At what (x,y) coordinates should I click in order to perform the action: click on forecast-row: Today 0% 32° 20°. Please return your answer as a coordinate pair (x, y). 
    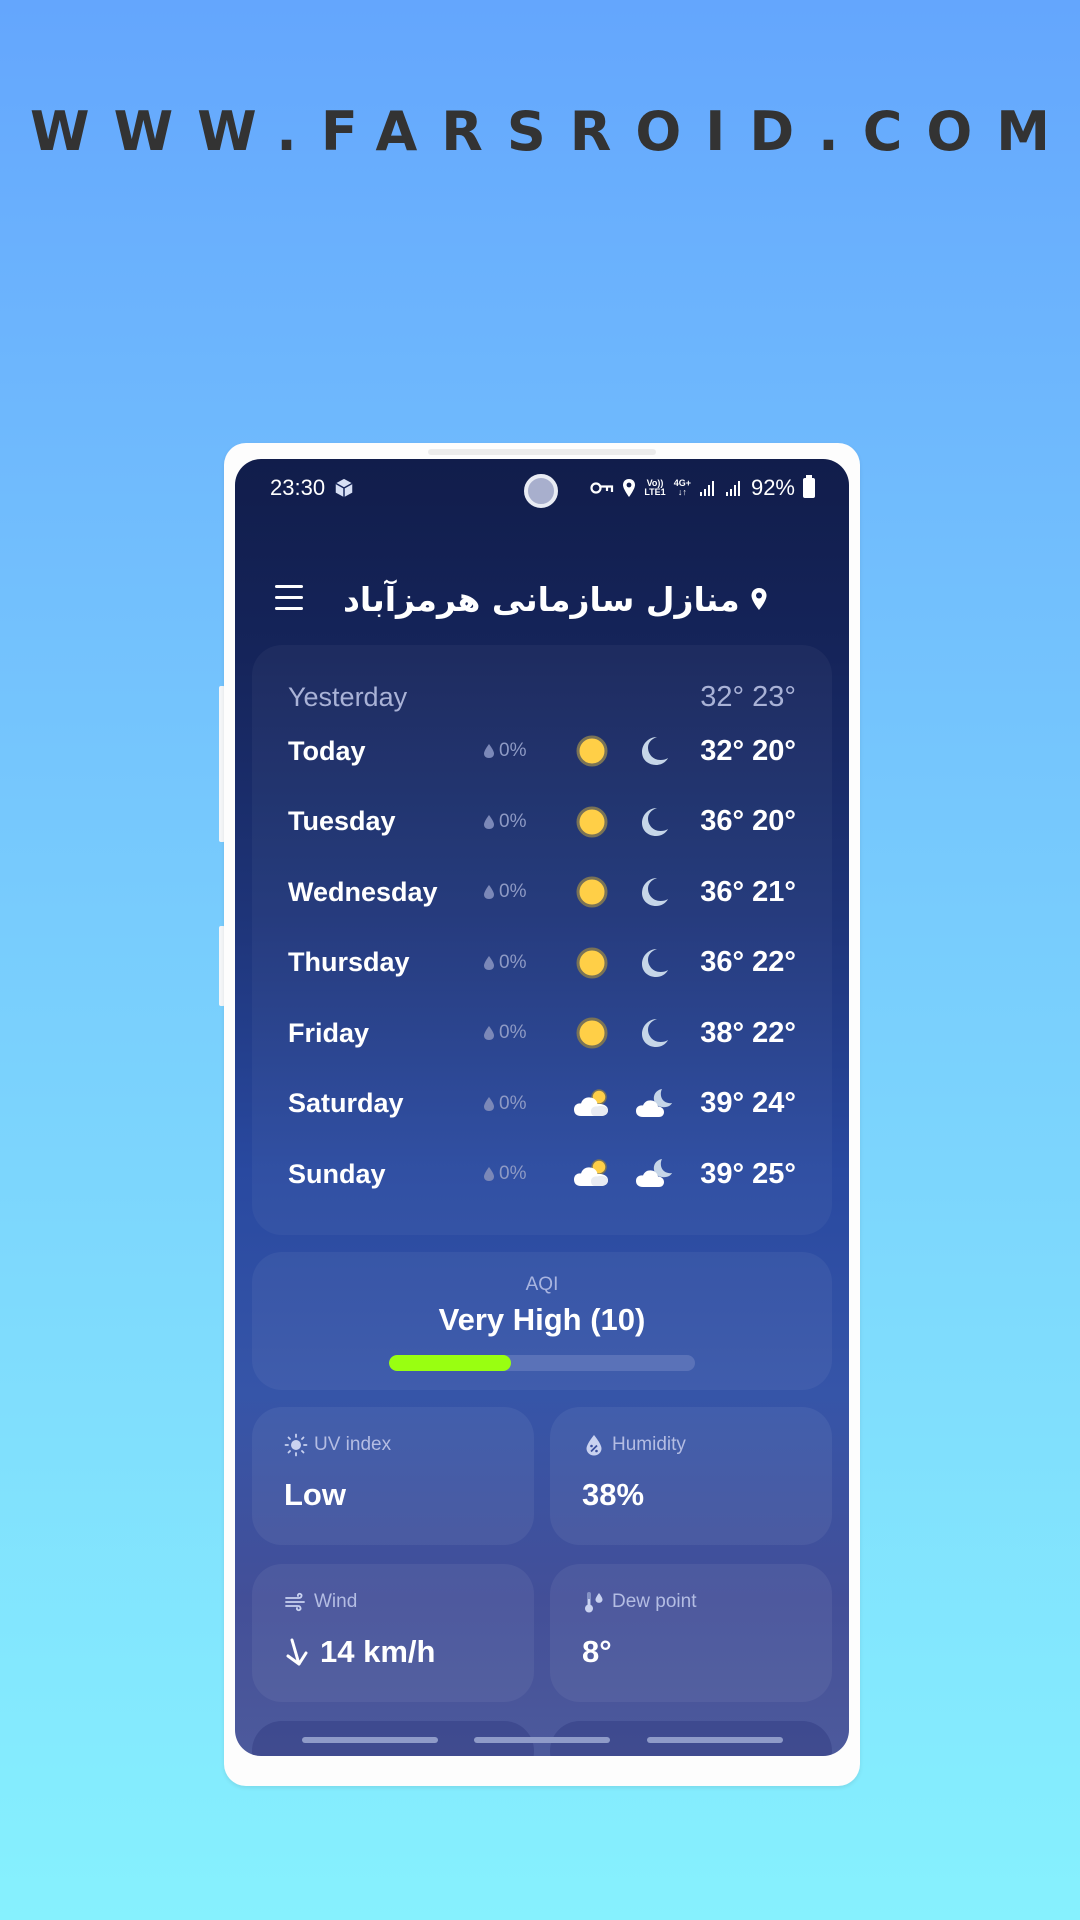
    Looking at the image, I should click on (542, 751).